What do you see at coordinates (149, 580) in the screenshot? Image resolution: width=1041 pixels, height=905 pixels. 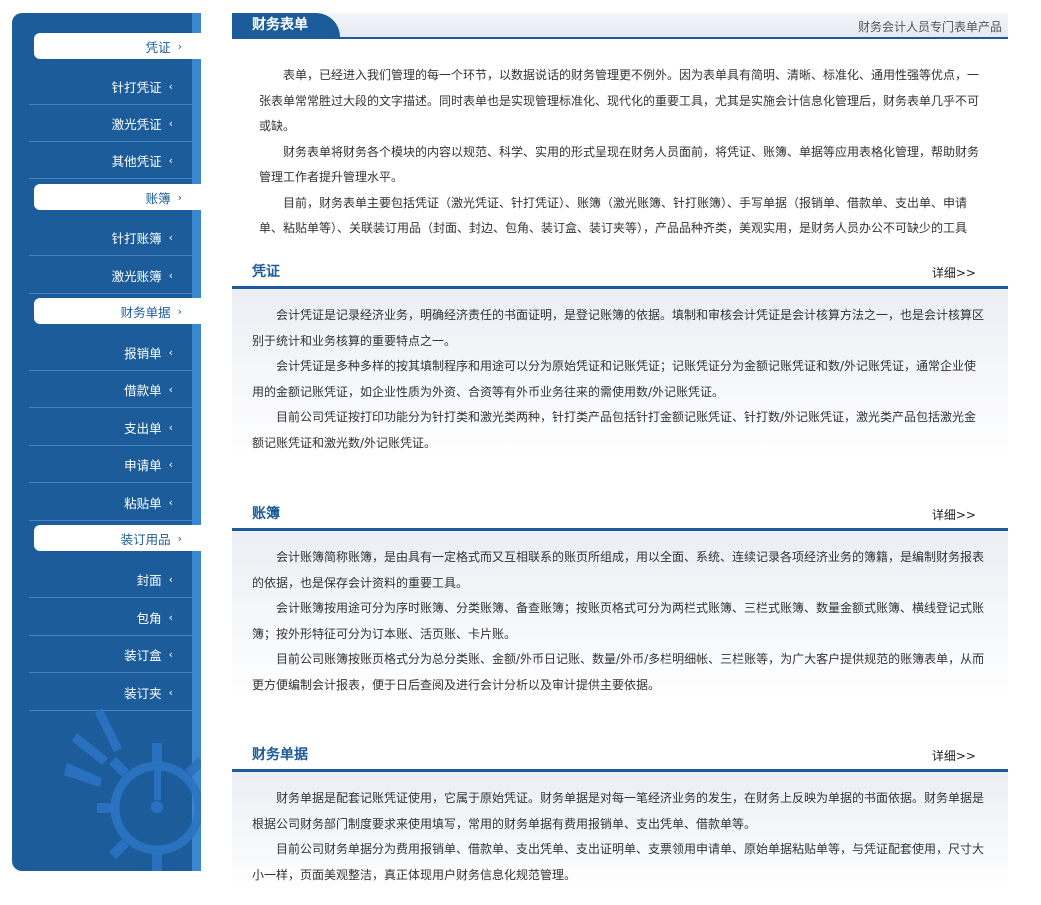 I see `sidebar-item-label: 封面` at bounding box center [149, 580].